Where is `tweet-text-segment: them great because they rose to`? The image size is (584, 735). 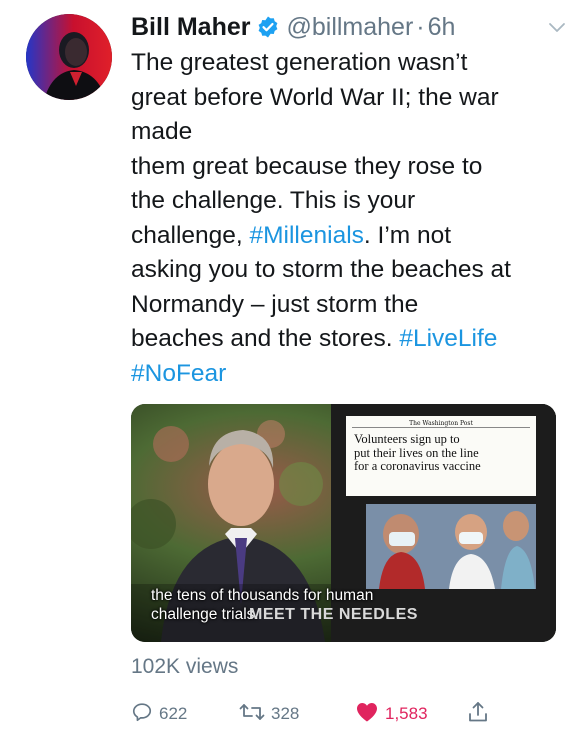
tweet-text-segment: them great because they rose to is located at coordinates (307, 166).